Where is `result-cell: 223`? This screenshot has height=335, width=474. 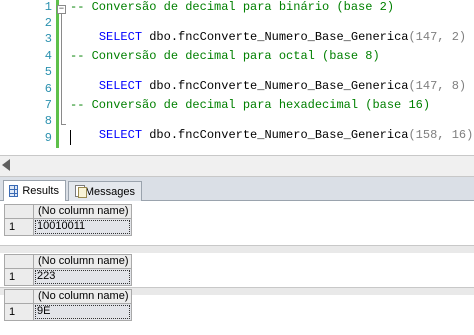 result-cell: 223 is located at coordinates (83, 277).